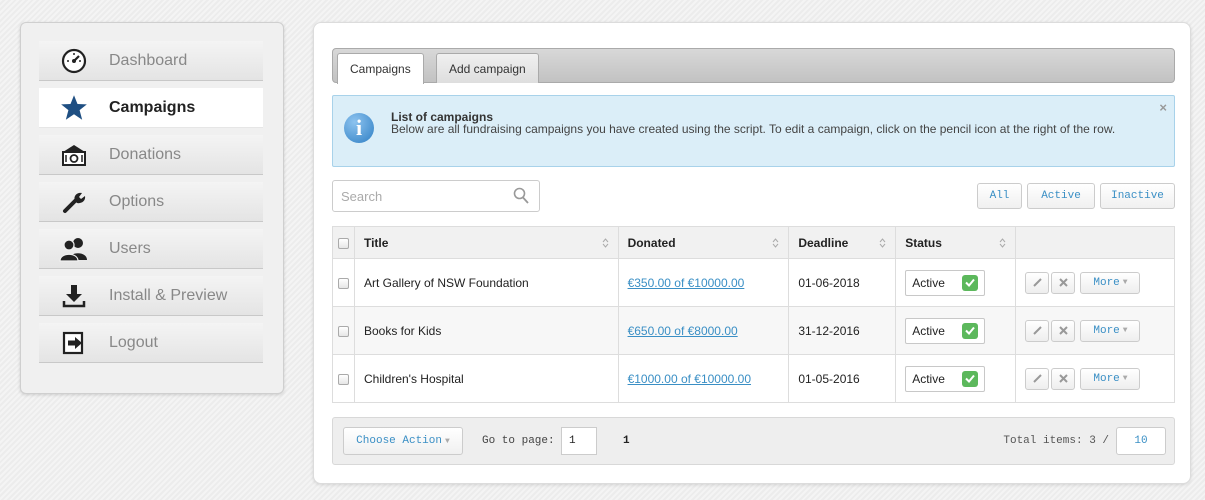  What do you see at coordinates (651, 242) in the screenshot?
I see `column-header-label: Donated` at bounding box center [651, 242].